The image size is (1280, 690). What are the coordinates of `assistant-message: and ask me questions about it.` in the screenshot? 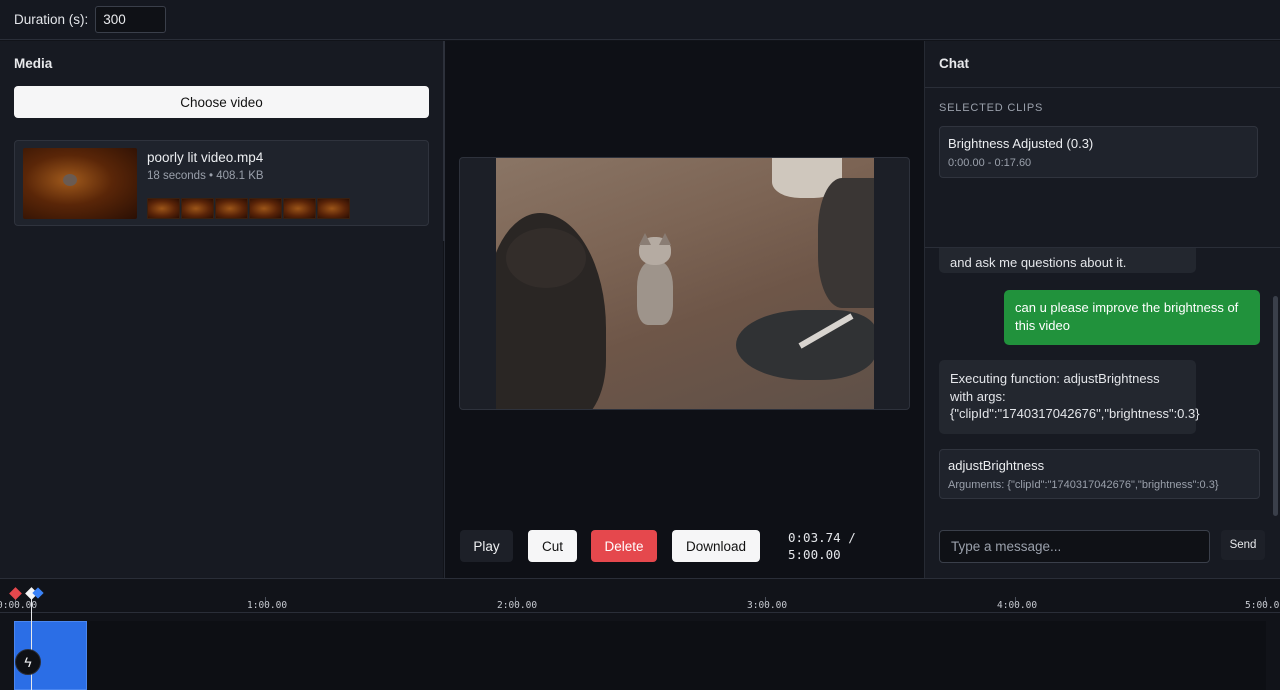 It's located at (1067, 260).